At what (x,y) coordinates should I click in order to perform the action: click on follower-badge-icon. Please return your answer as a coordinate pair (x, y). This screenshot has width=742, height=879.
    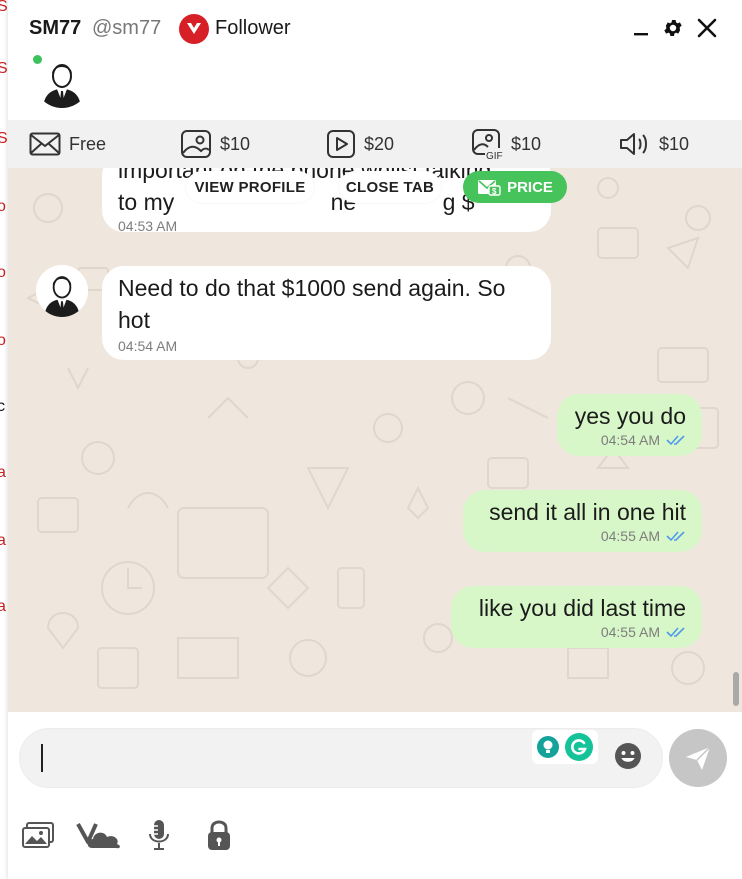
    Looking at the image, I should click on (194, 29).